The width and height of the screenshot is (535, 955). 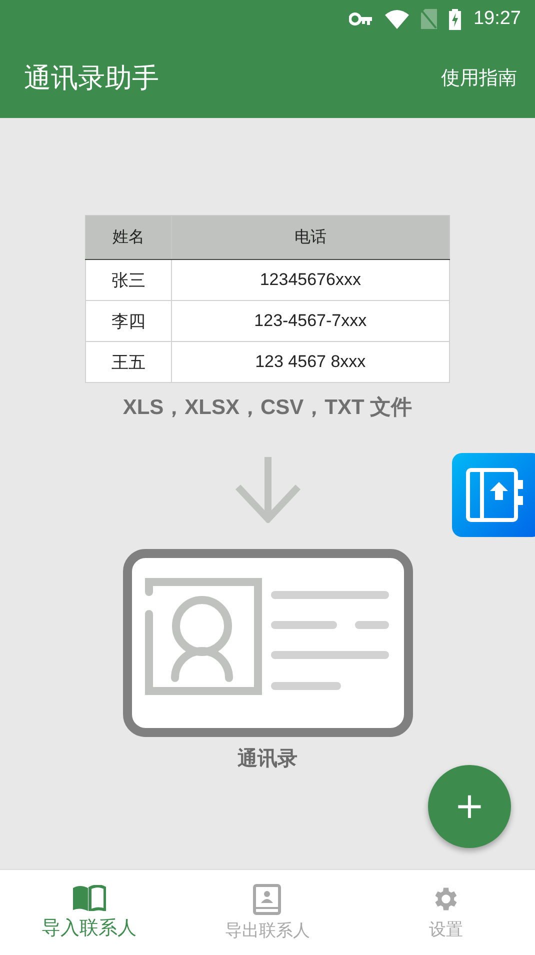 I want to click on clock-time: 19:27, so click(x=497, y=19).